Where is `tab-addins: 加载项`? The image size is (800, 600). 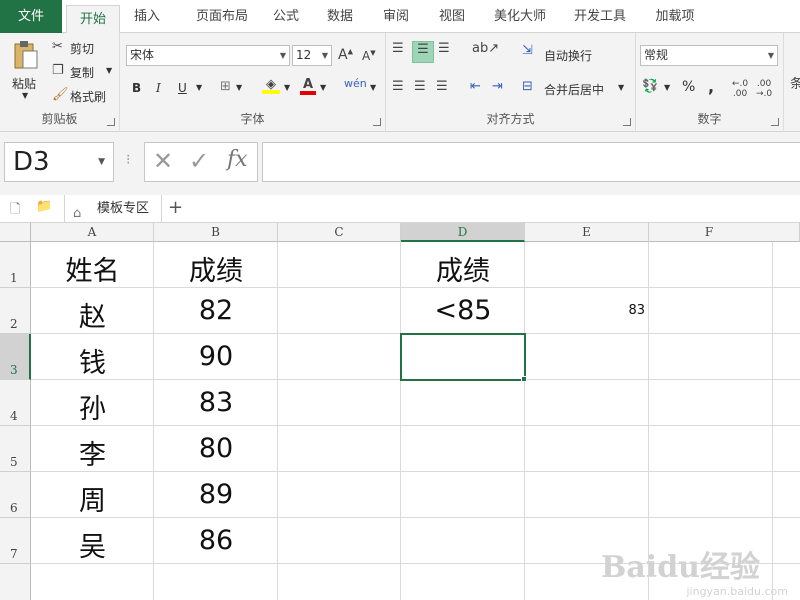 tab-addins: 加载项 is located at coordinates (675, 16).